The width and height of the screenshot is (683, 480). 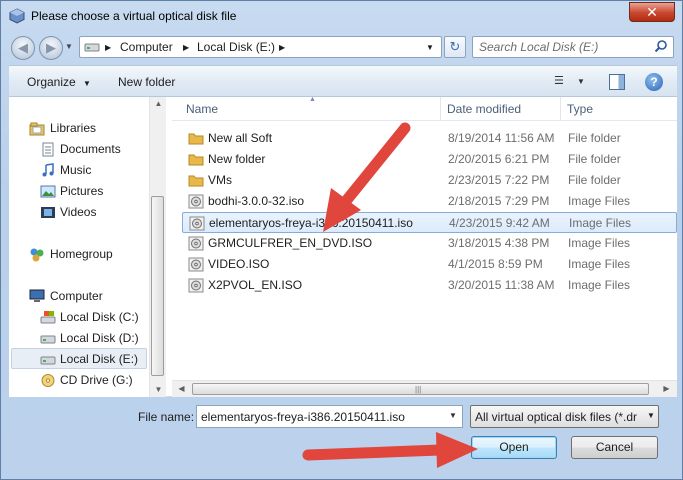 What do you see at coordinates (614, 447) in the screenshot?
I see `cancel-button: Cancel` at bounding box center [614, 447].